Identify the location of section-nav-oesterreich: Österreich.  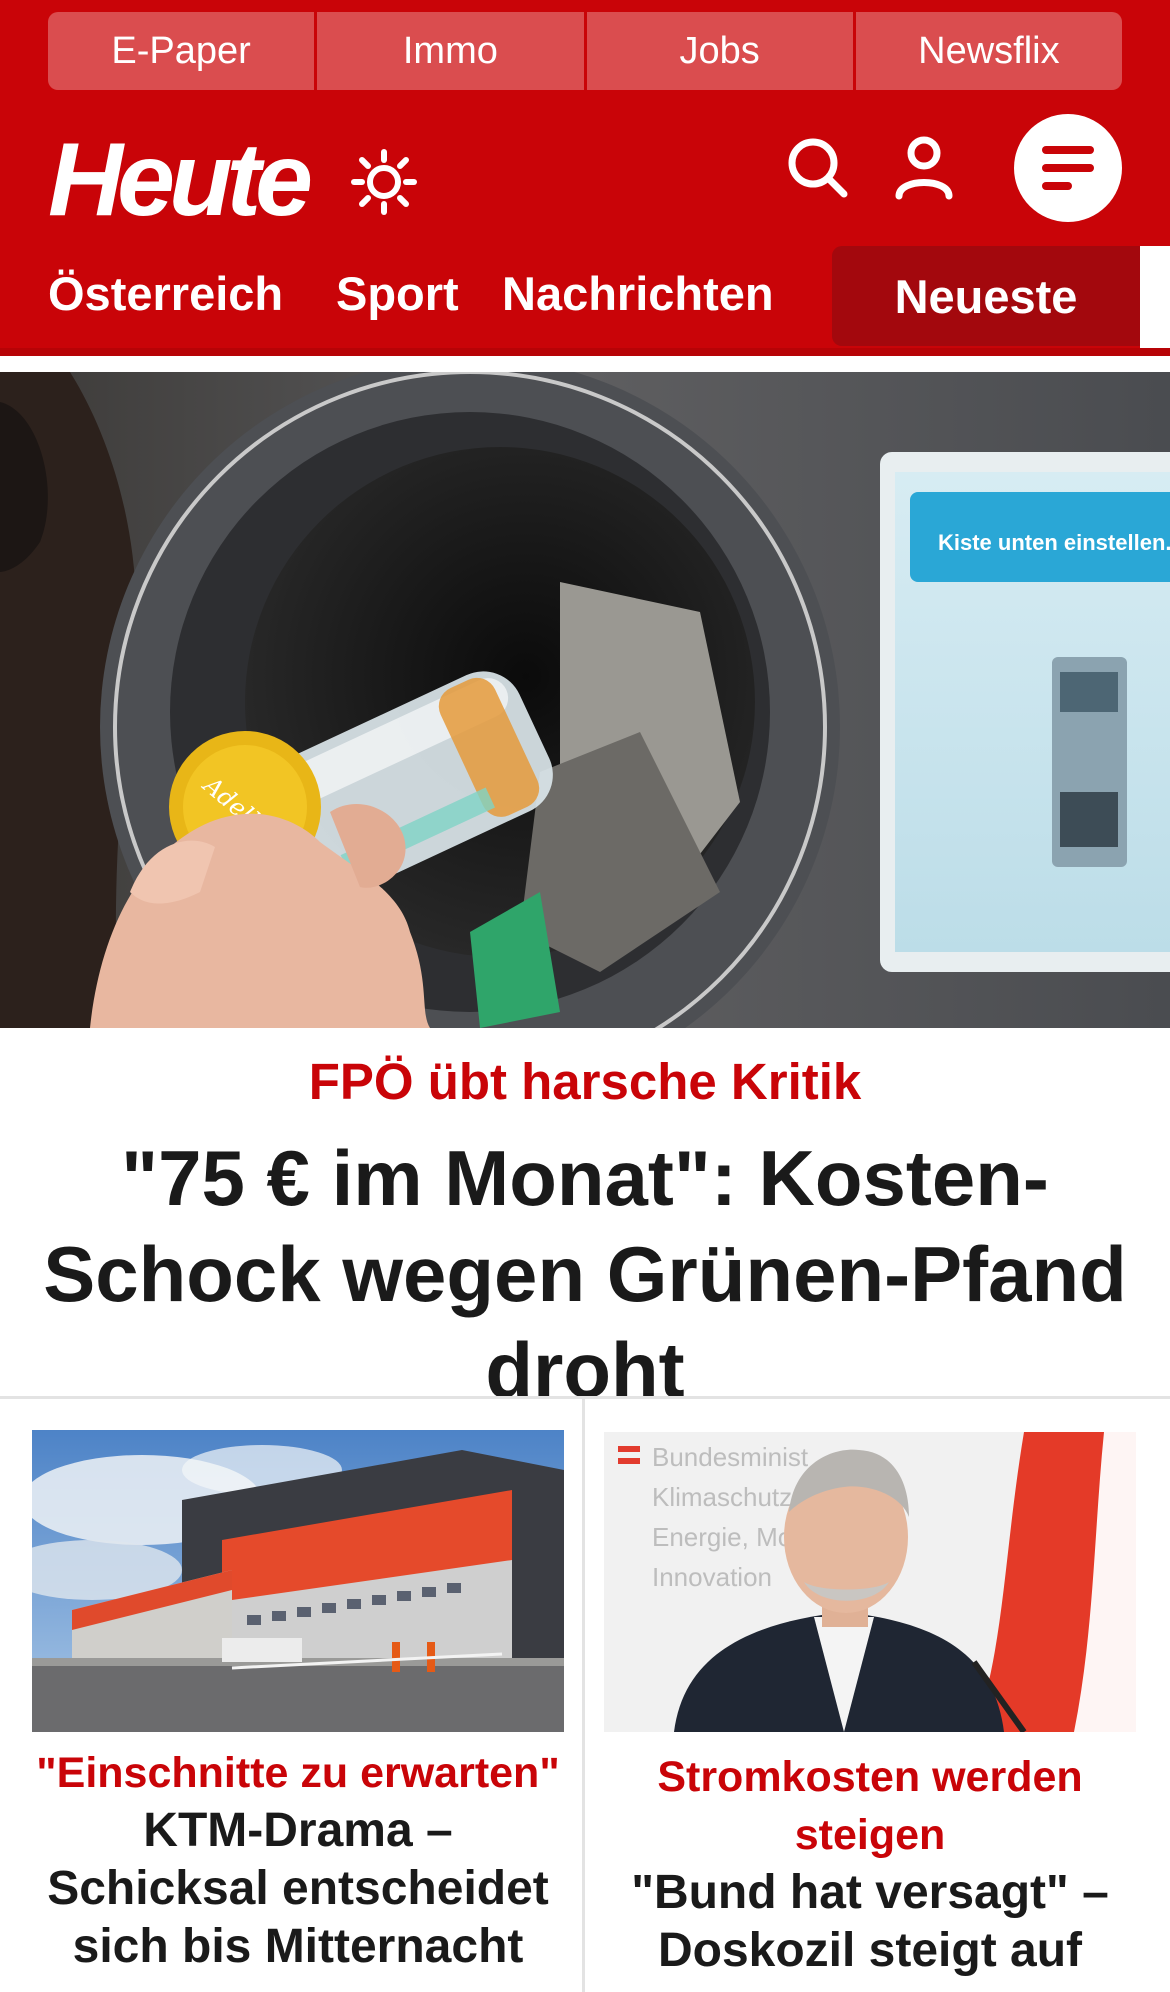
(165, 293).